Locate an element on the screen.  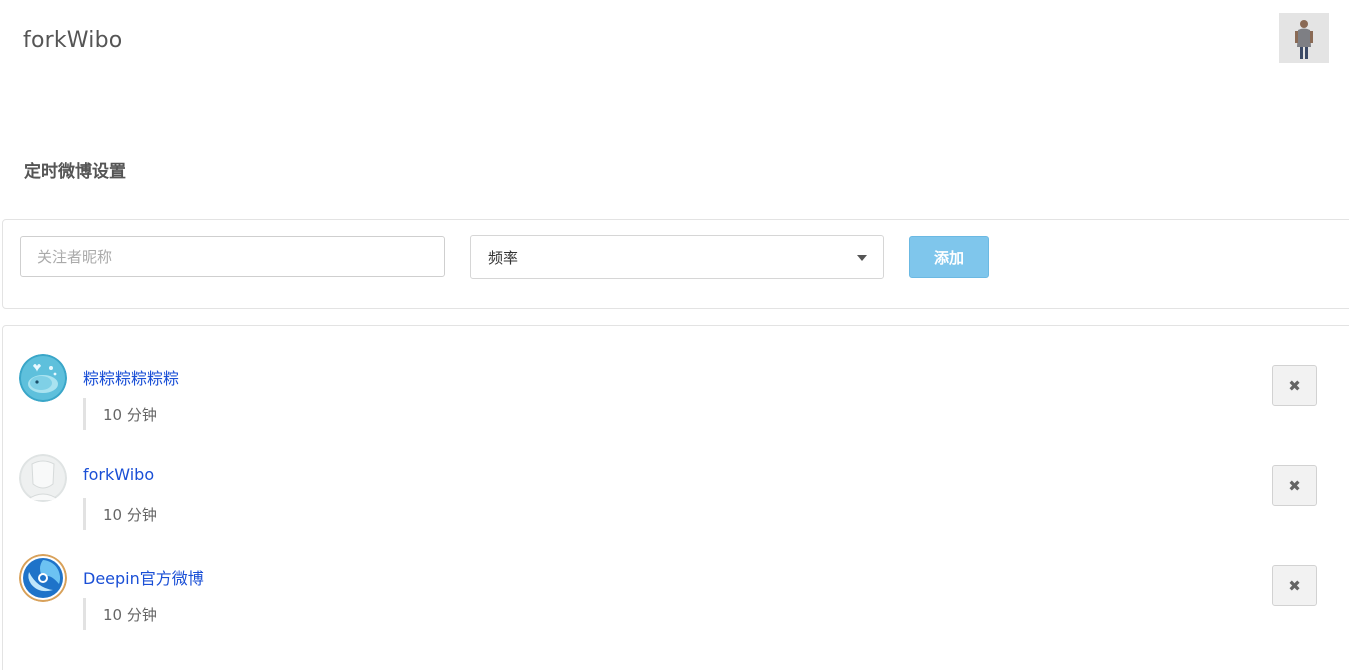
caret-down-icon is located at coordinates (862, 258).